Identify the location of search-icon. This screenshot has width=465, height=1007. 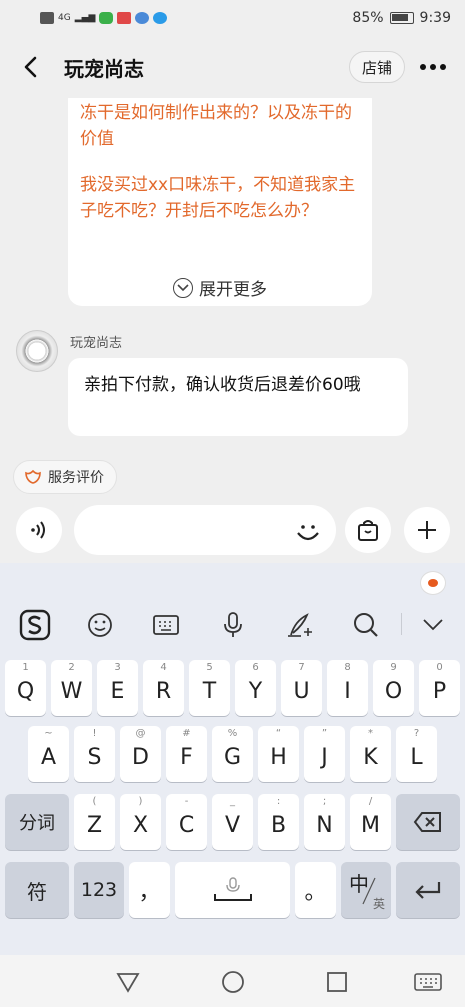
(366, 625).